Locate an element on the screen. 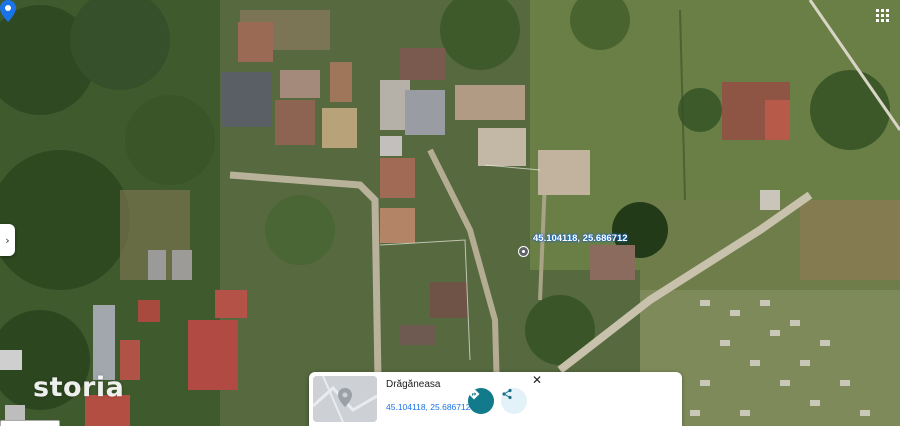  place-title: Drăgăneasa is located at coordinates (413, 384).